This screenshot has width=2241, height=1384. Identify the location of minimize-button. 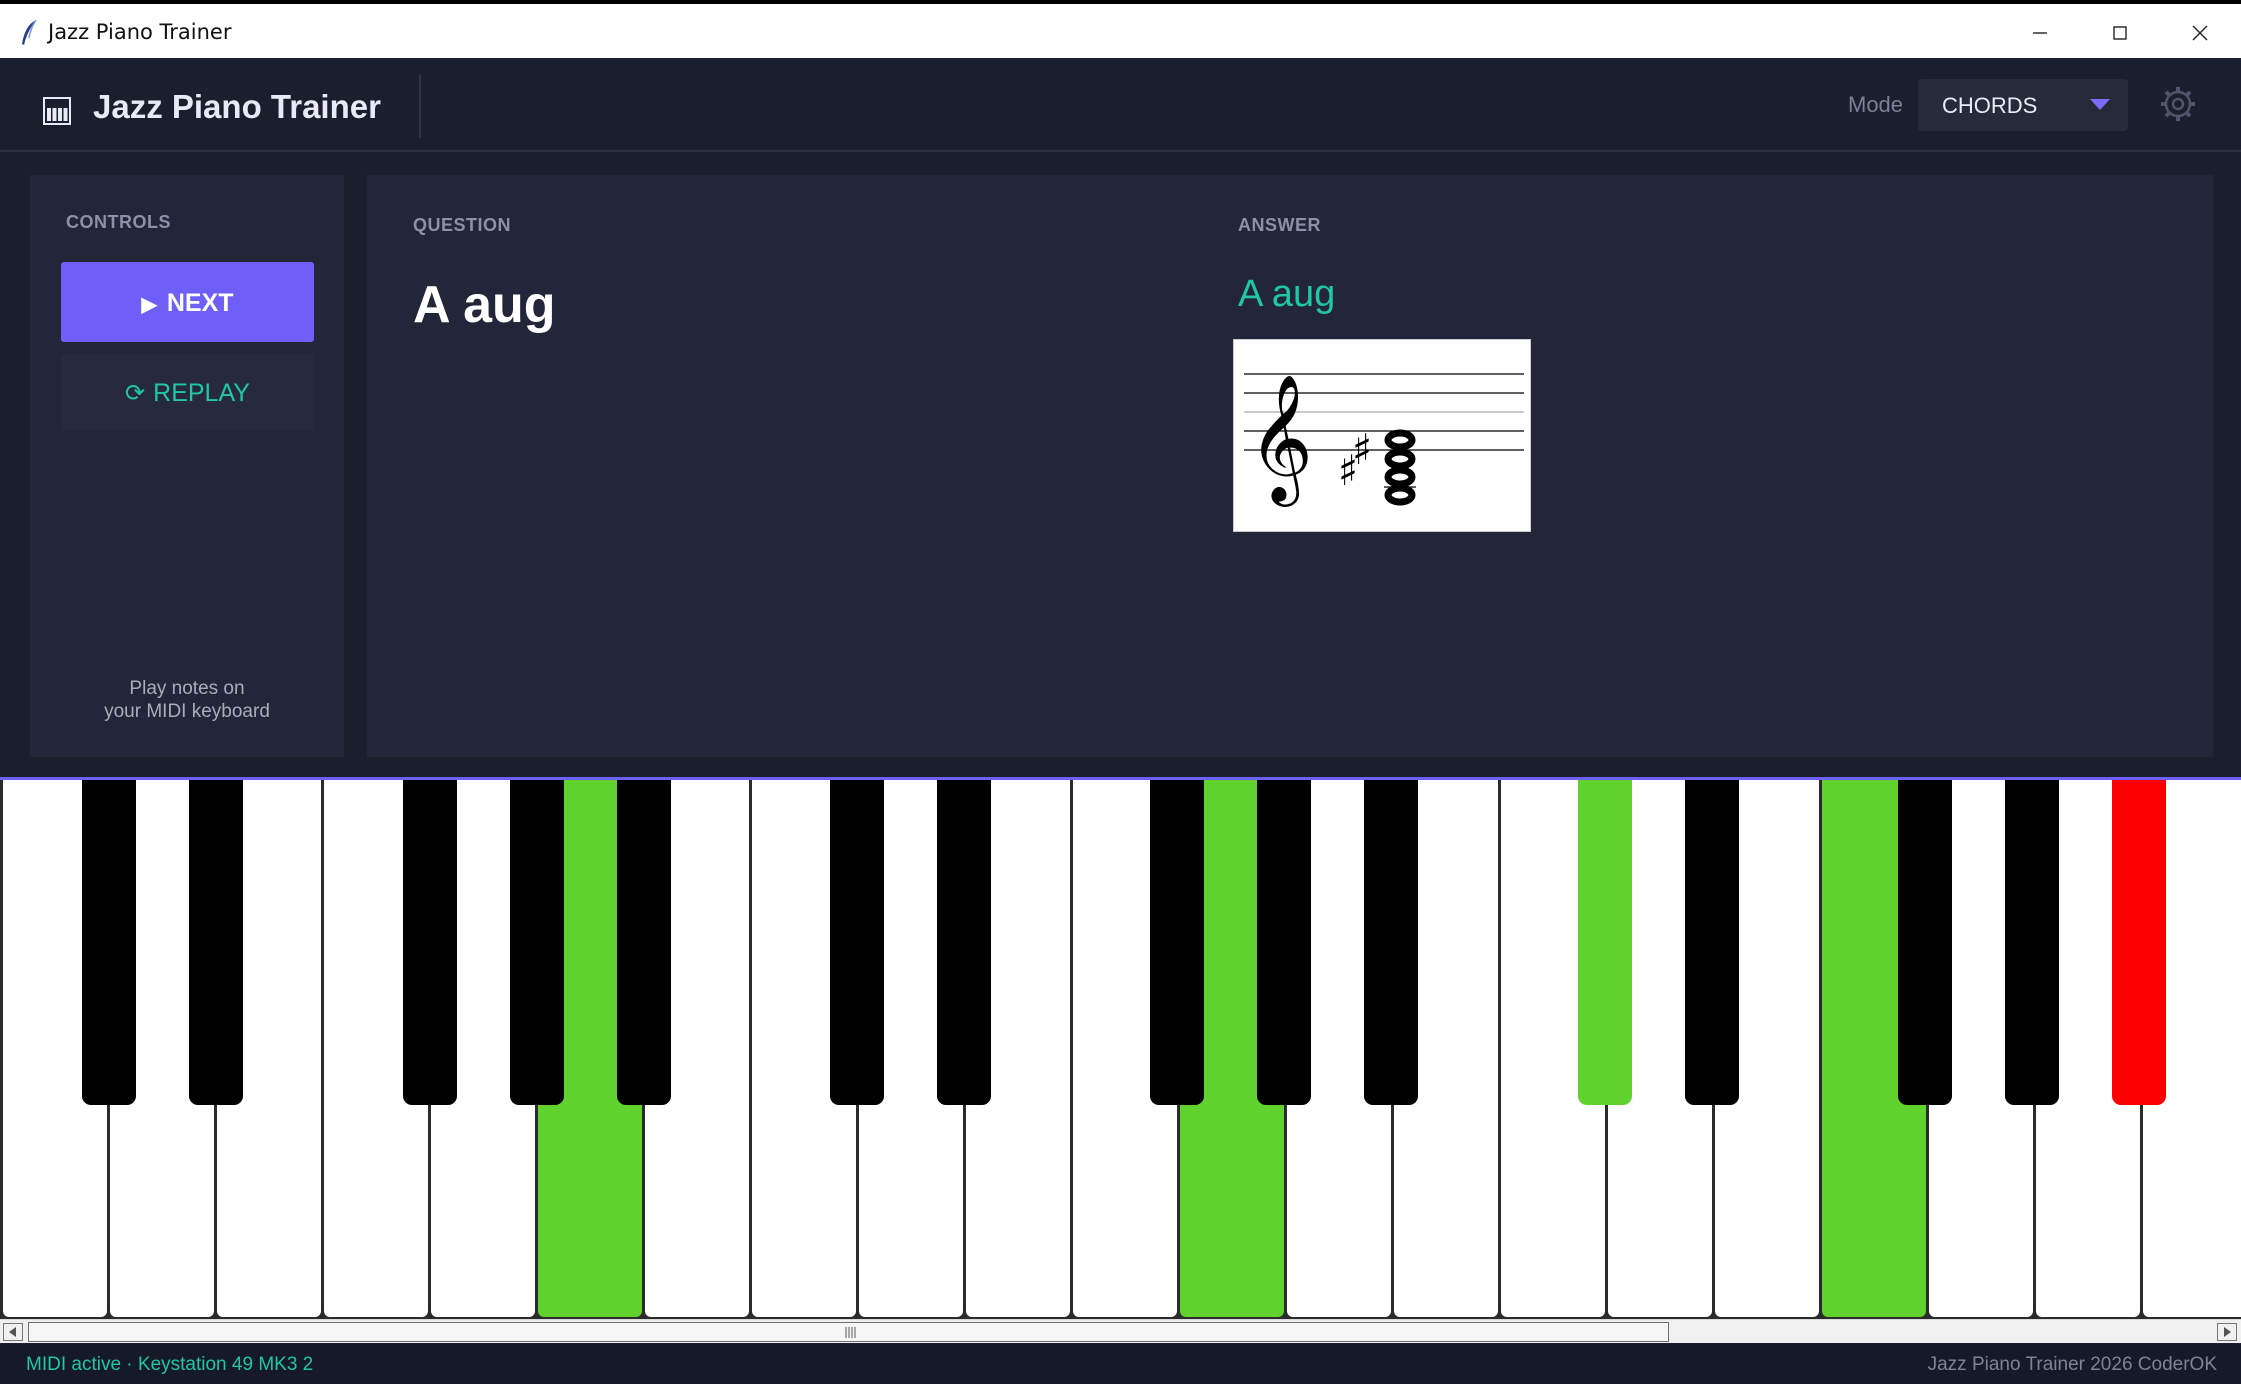
(2040, 33).